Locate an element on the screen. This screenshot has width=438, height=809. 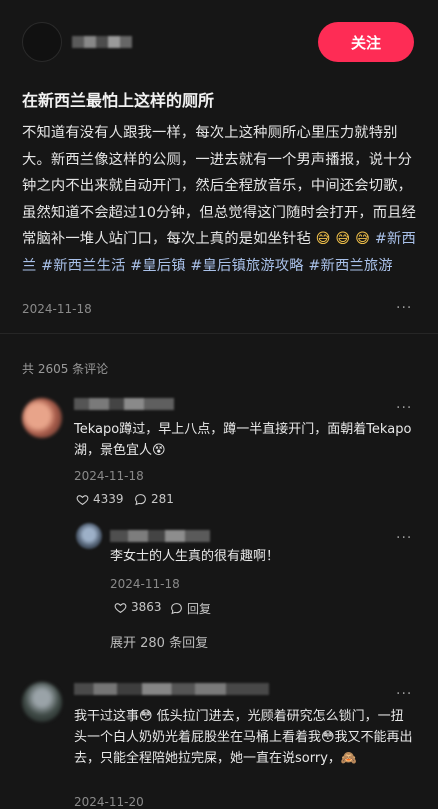
post-tag: #皇后镇 is located at coordinates (157, 266).